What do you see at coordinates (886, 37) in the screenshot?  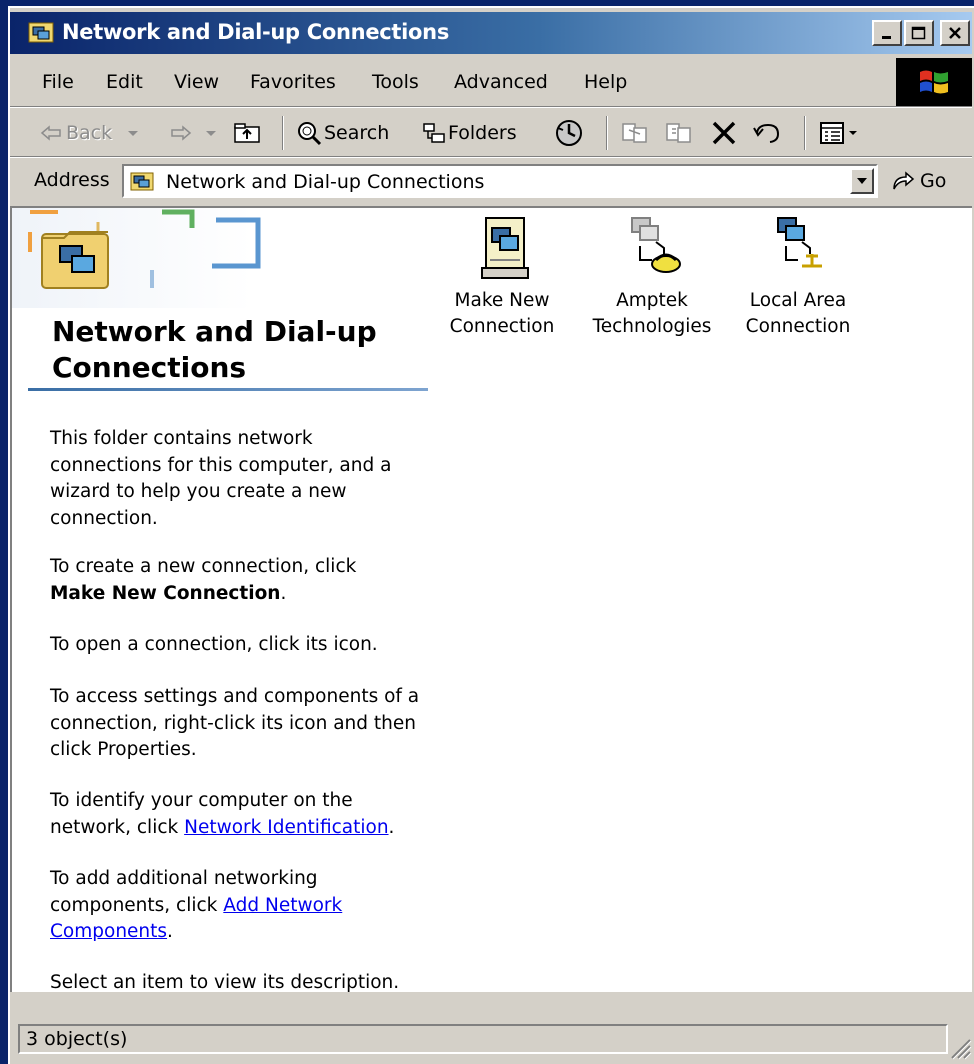 I see `minimize-icon` at bounding box center [886, 37].